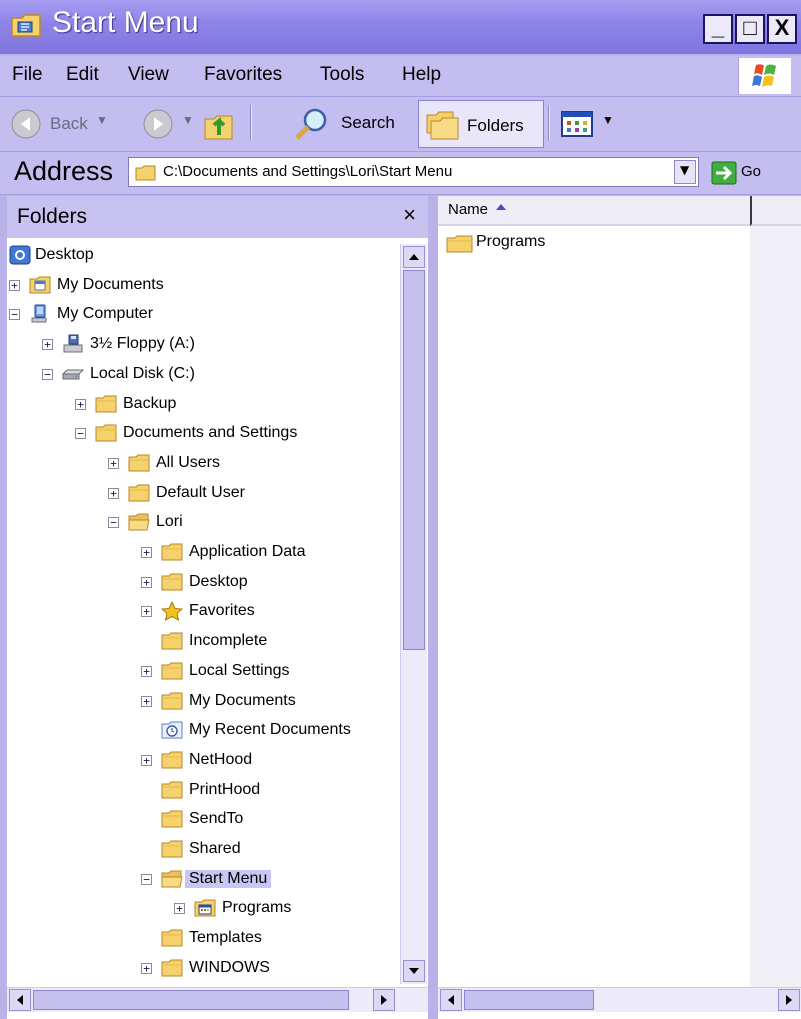 The image size is (801, 1019). What do you see at coordinates (368, 123) in the screenshot?
I see `search-button: Search` at bounding box center [368, 123].